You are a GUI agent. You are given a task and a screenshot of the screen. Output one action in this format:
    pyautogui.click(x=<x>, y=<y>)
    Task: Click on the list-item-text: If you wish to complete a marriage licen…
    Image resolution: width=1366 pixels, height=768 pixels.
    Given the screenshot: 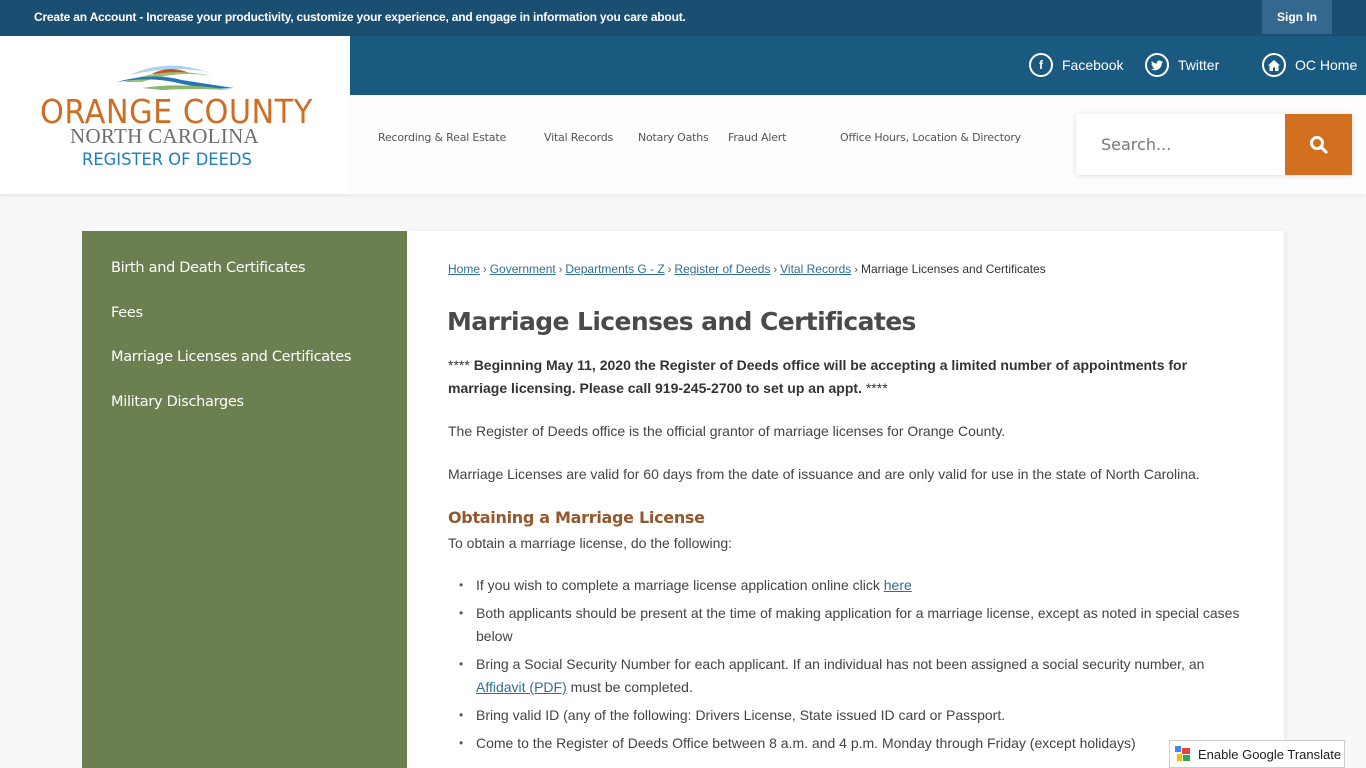 What is the action you would take?
    pyautogui.click(x=680, y=585)
    